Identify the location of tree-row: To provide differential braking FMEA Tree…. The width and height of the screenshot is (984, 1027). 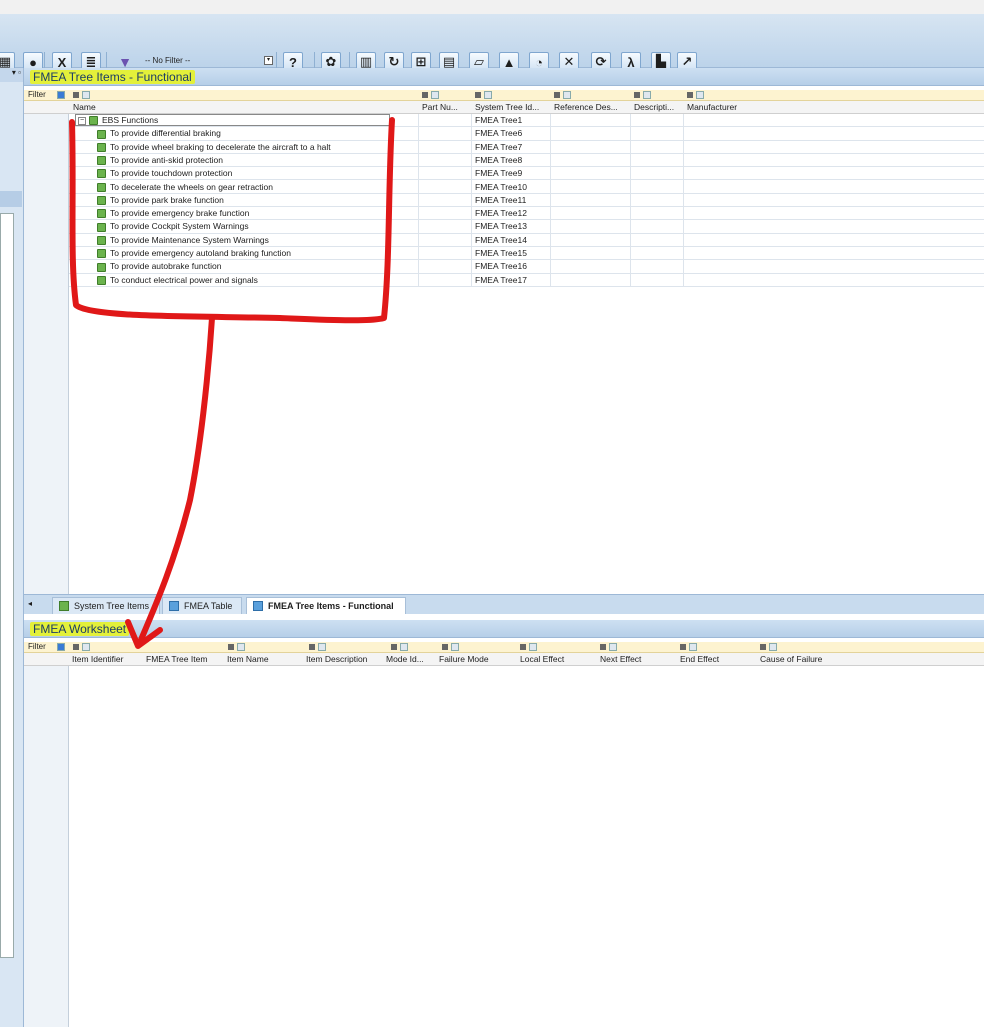
(526, 134).